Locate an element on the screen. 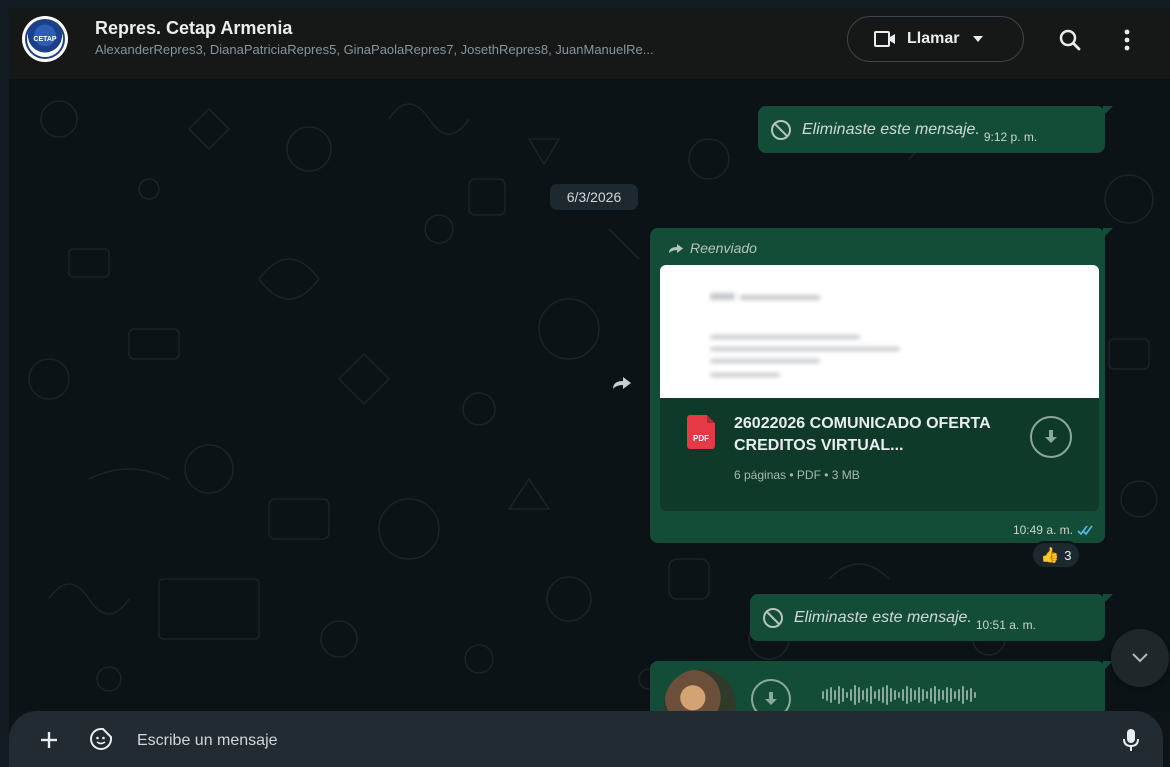 This screenshot has height=767, width=1170. pdf-file-icon: PDF is located at coordinates (701, 432).